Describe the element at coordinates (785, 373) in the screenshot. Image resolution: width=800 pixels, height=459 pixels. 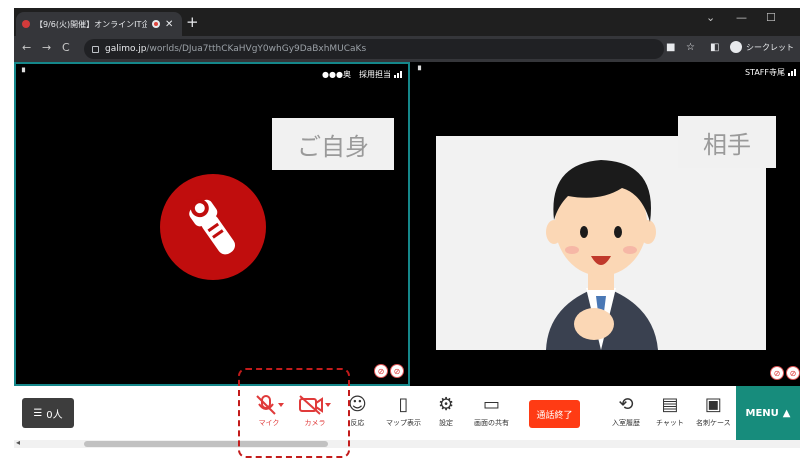
I see `participant-mute-indicators: ⊘ ⊘` at that location.